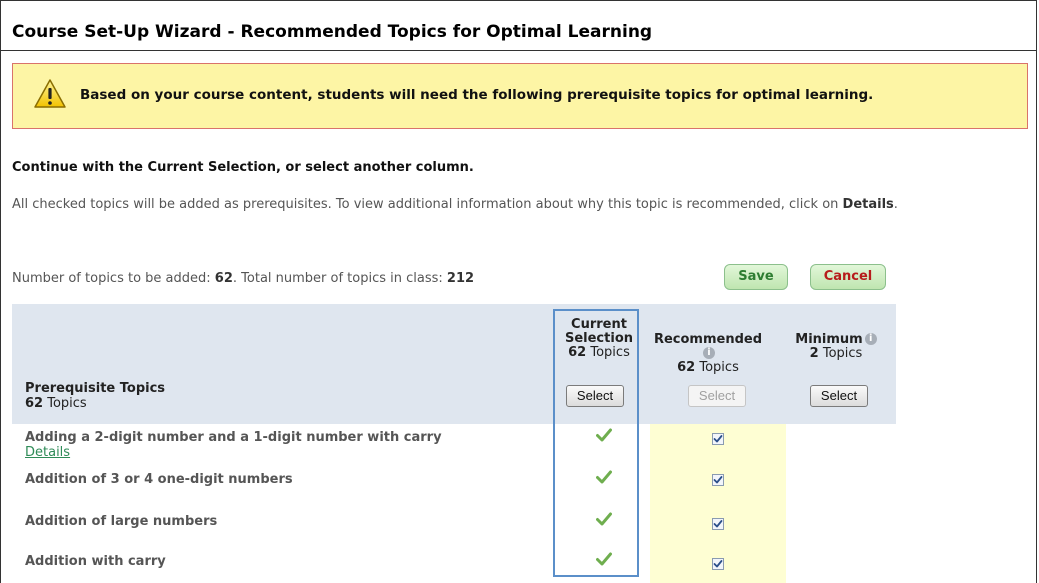  I want to click on table-row: Addition of large numbers, so click(454, 528).